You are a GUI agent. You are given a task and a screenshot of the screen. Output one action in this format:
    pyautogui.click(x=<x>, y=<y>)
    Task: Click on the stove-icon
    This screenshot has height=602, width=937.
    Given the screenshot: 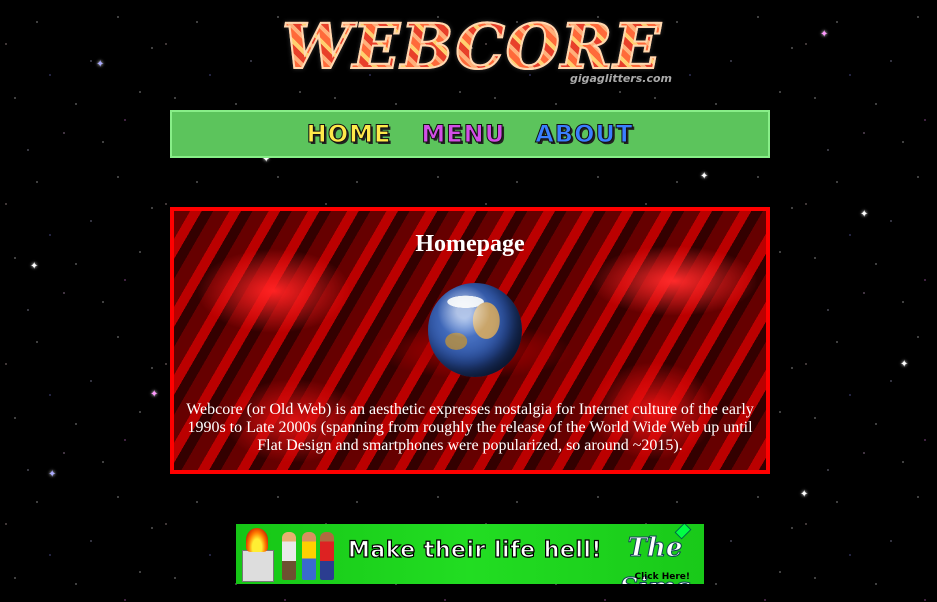 What is the action you would take?
    pyautogui.click(x=258, y=566)
    